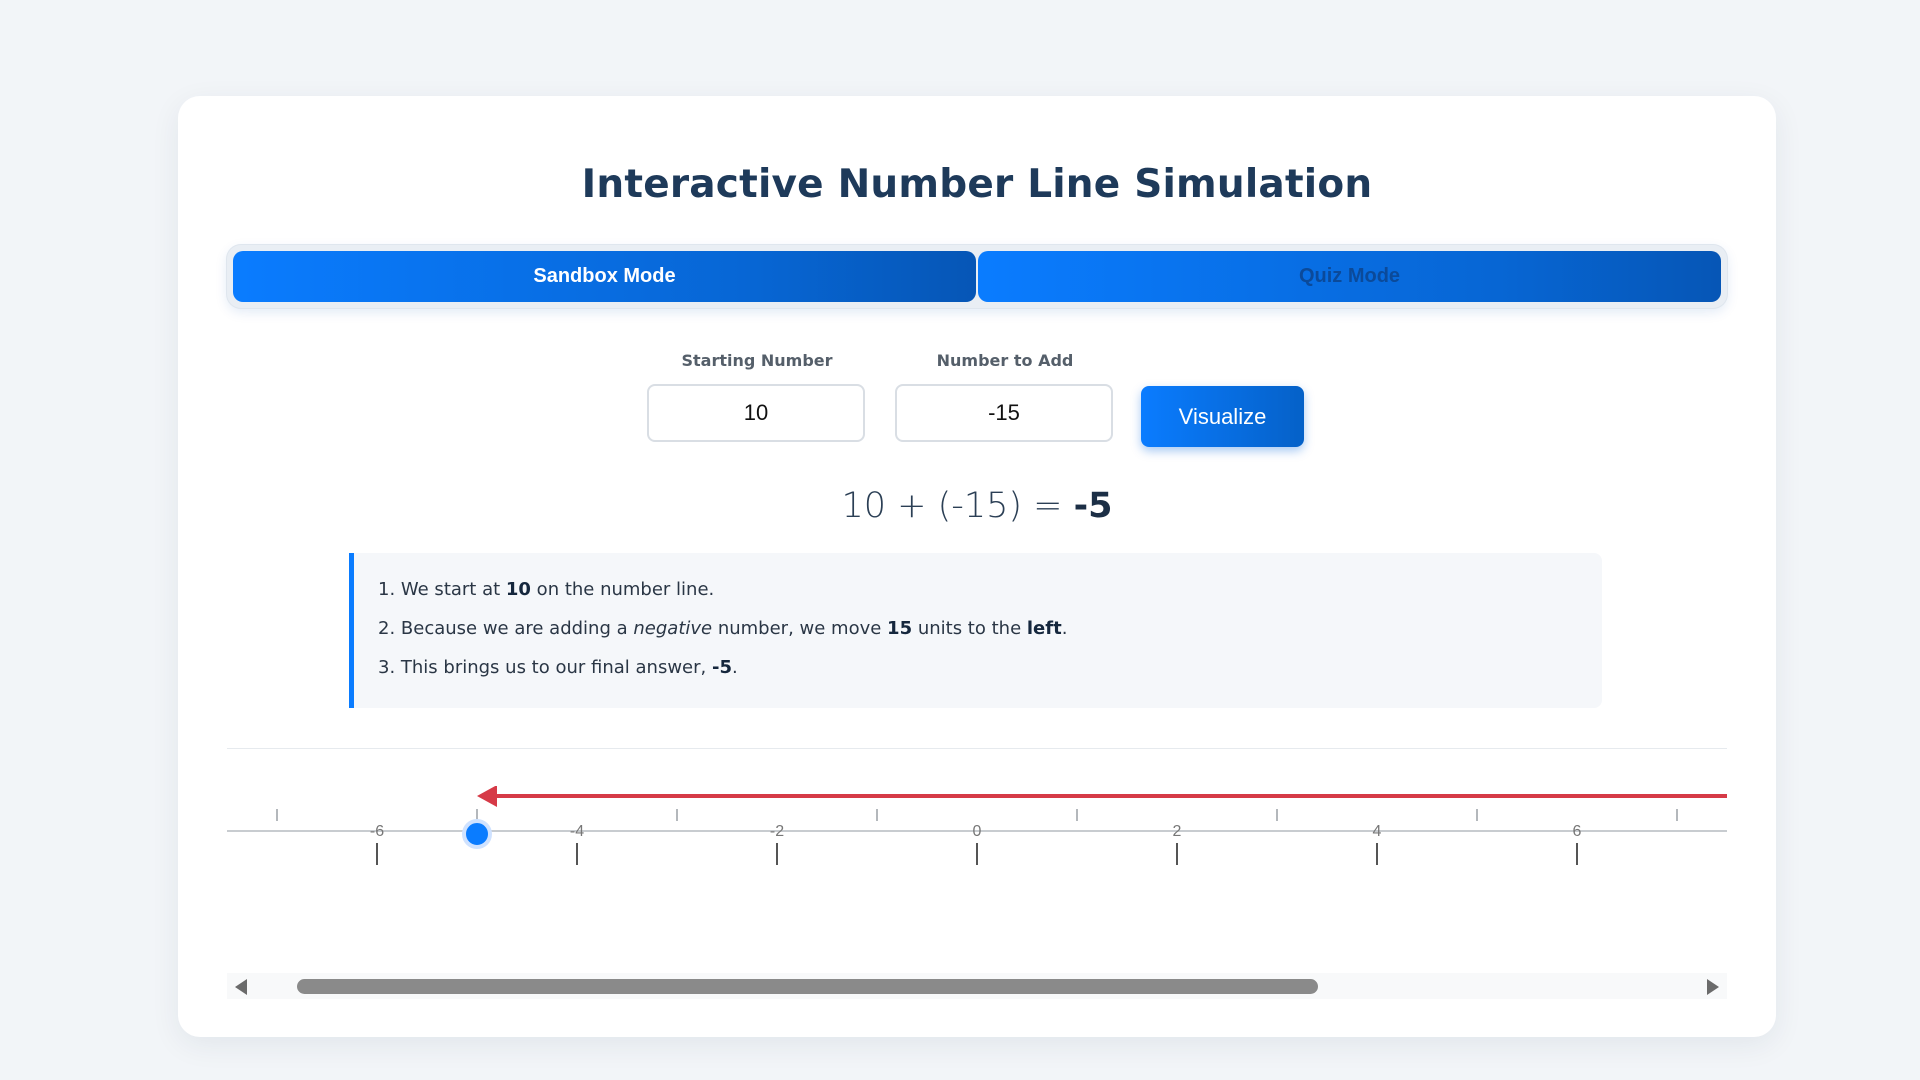  I want to click on visualize-button: Visualize, so click(1222, 416).